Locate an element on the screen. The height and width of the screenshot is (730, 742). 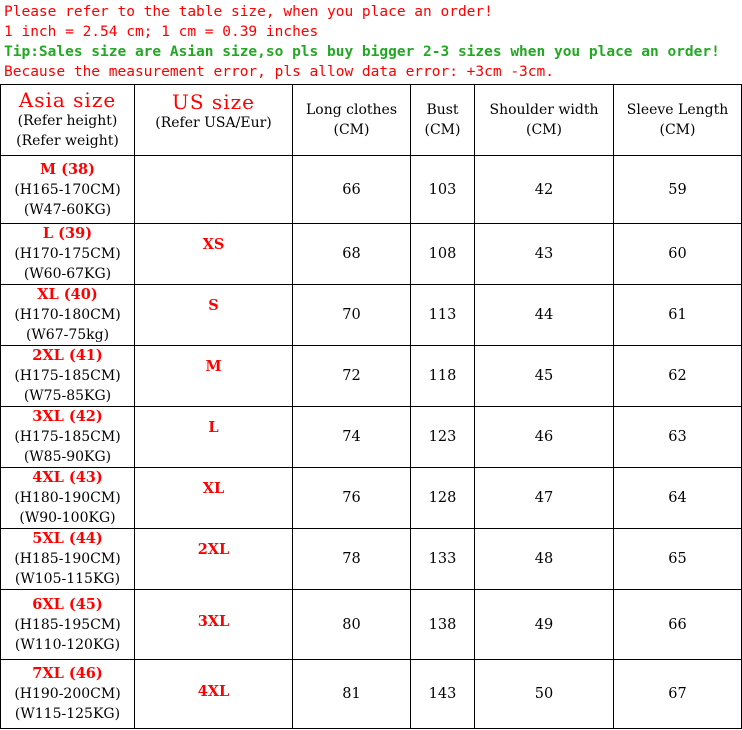
long-clothes-value: 72 is located at coordinates (351, 376).